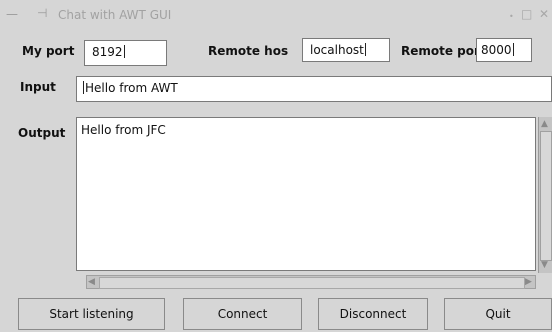  I want to click on remote-port-value: 8000, so click(496, 50).